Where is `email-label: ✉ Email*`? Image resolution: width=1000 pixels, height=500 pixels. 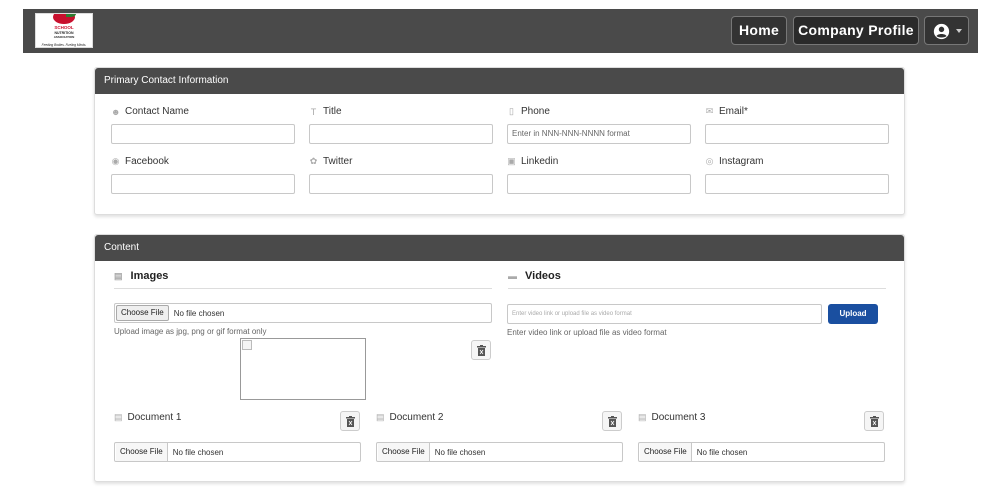 email-label: ✉ Email* is located at coordinates (726, 111).